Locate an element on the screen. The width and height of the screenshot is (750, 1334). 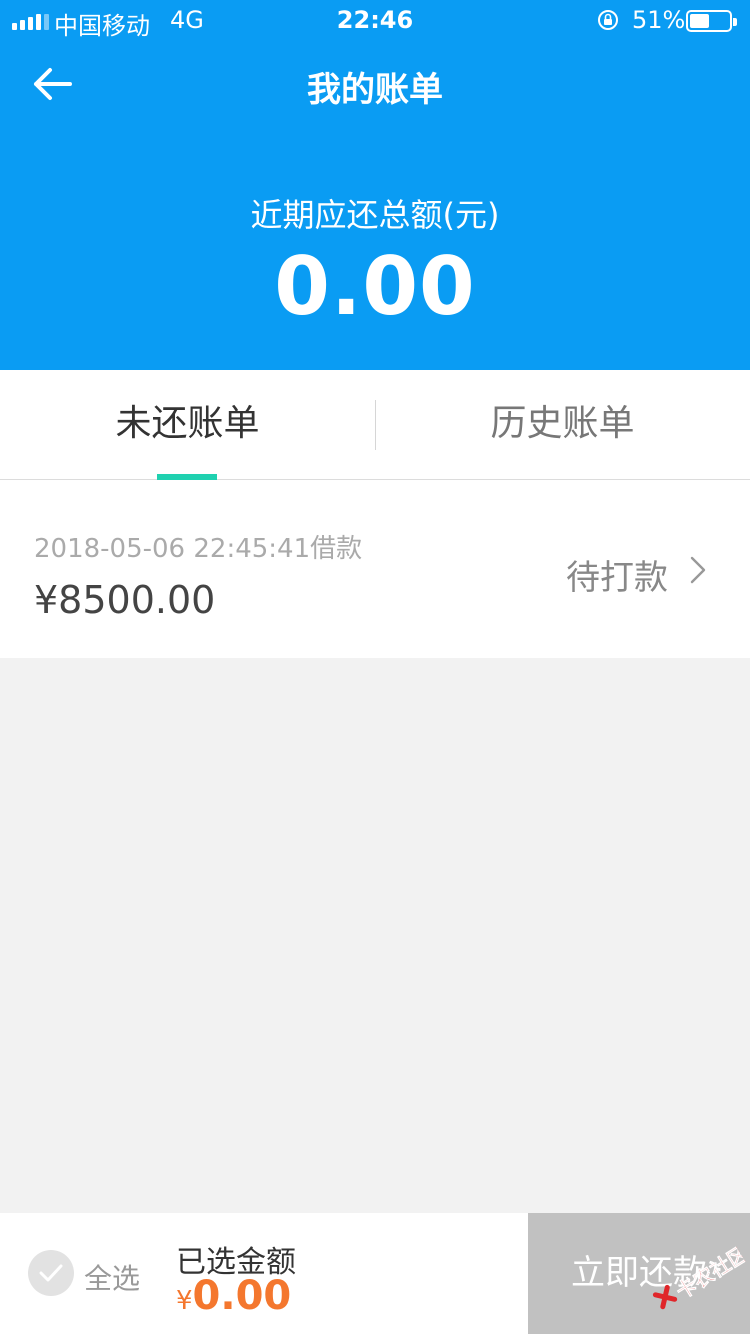
rotation-lock-icon is located at coordinates (608, 20).